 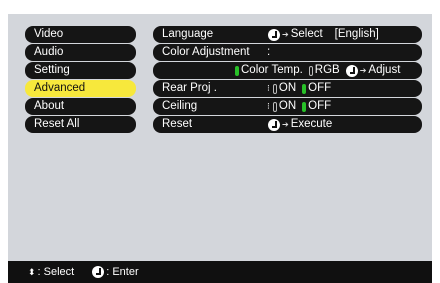 I want to click on row-label: Rear Proj ., so click(x=189, y=88).